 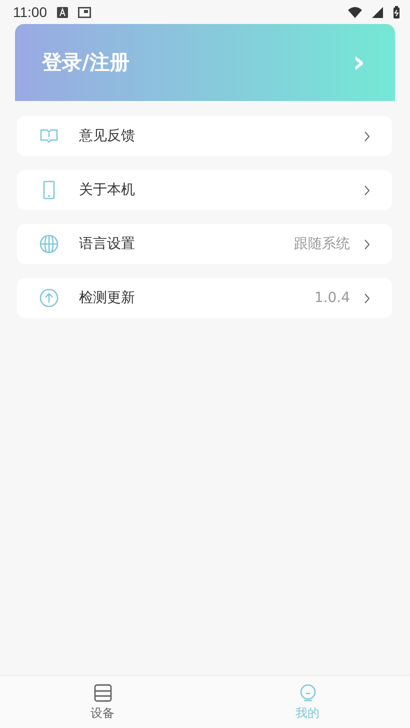 What do you see at coordinates (49, 244) in the screenshot?
I see `globe-icon` at bounding box center [49, 244].